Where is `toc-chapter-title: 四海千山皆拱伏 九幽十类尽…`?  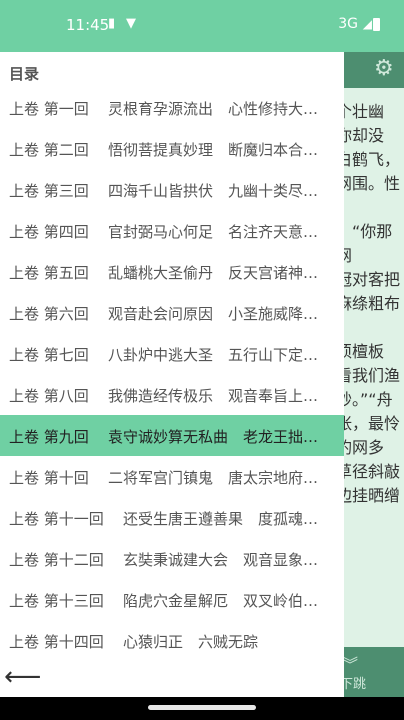
toc-chapter-title: 四海千山皆拱伏 九幽十类尽… is located at coordinates (213, 191).